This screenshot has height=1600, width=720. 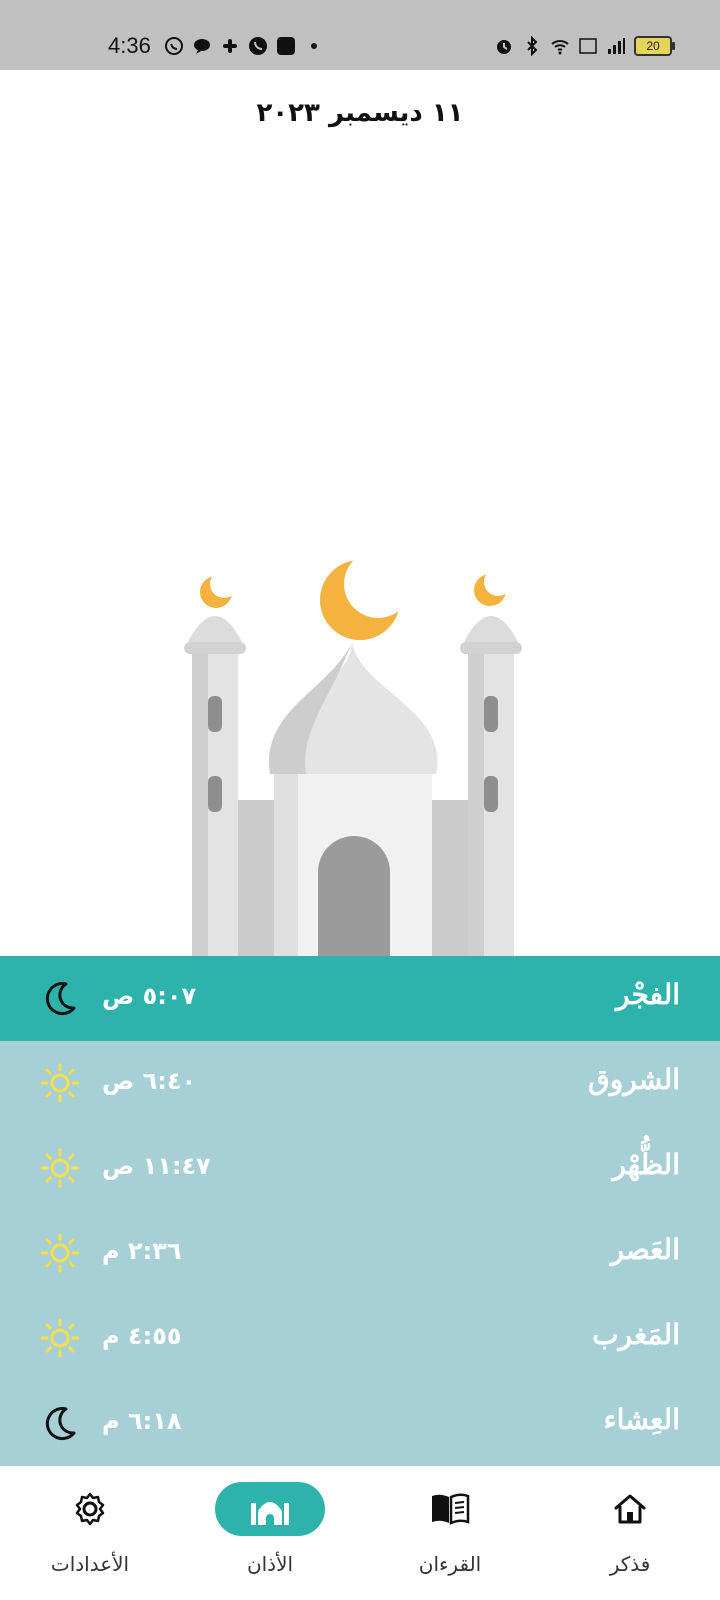 I want to click on prayer-name: الشروق, so click(x=634, y=1079).